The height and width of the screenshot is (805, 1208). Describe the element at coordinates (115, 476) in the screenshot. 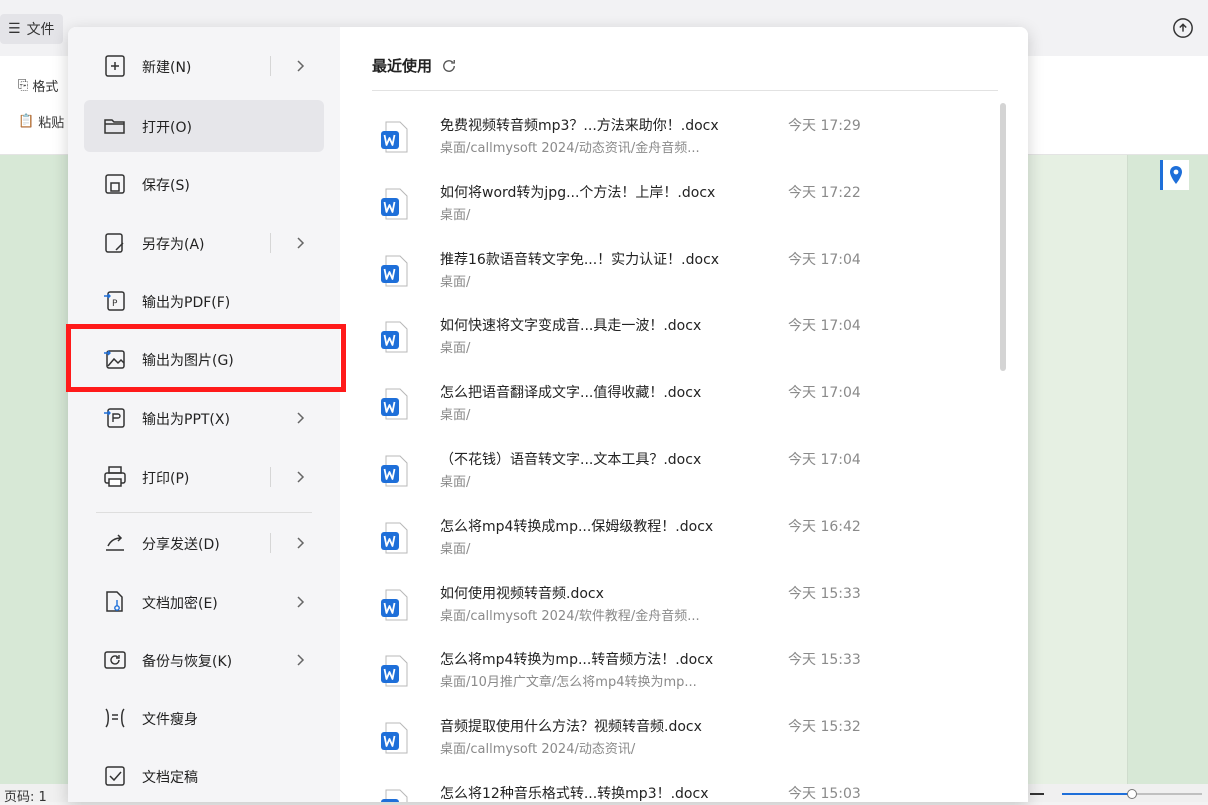

I see `print-icon` at that location.